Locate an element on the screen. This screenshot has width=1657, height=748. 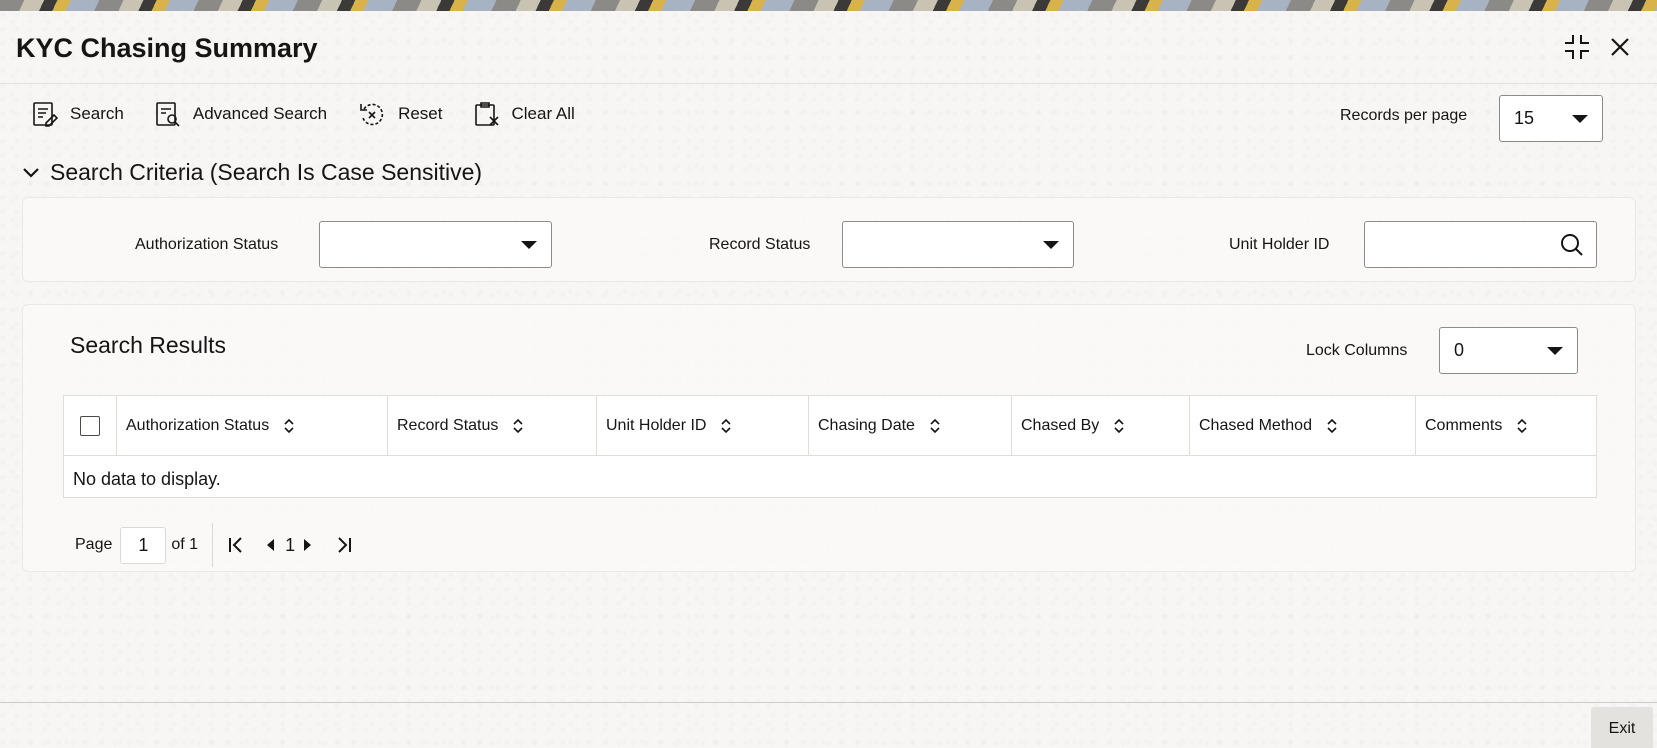
empty-table-message: No data to display. is located at coordinates (147, 479).